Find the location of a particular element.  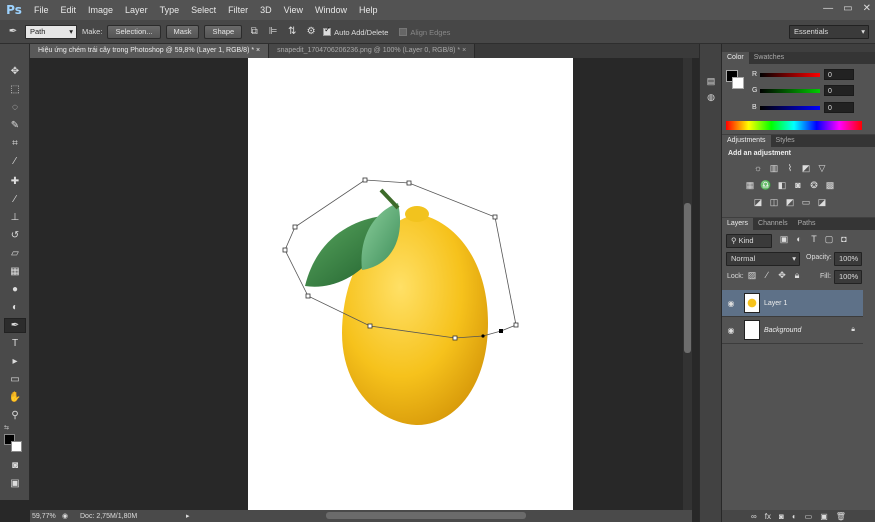

menu-filter: Filter is located at coordinates (238, 10).